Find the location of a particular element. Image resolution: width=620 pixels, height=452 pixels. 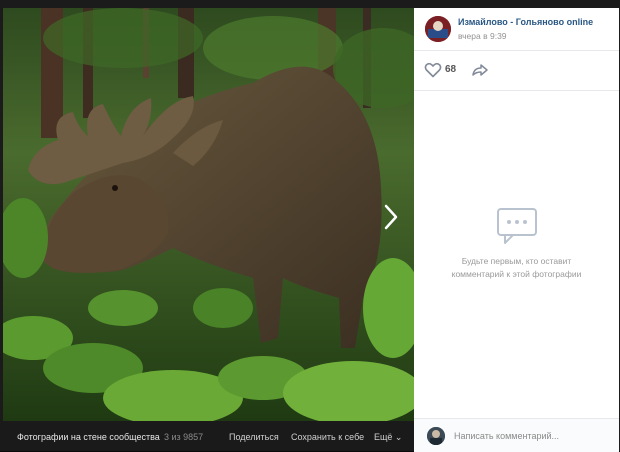

album-title: Фотографии на стене сообщества is located at coordinates (88, 437).